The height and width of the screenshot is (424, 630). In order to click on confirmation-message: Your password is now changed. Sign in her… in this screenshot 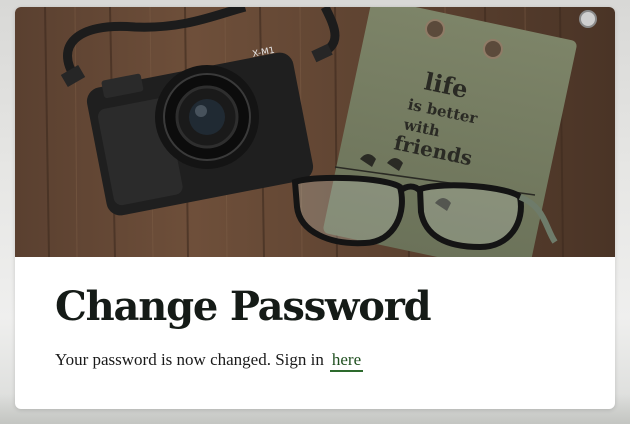, I will do `click(325, 360)`.